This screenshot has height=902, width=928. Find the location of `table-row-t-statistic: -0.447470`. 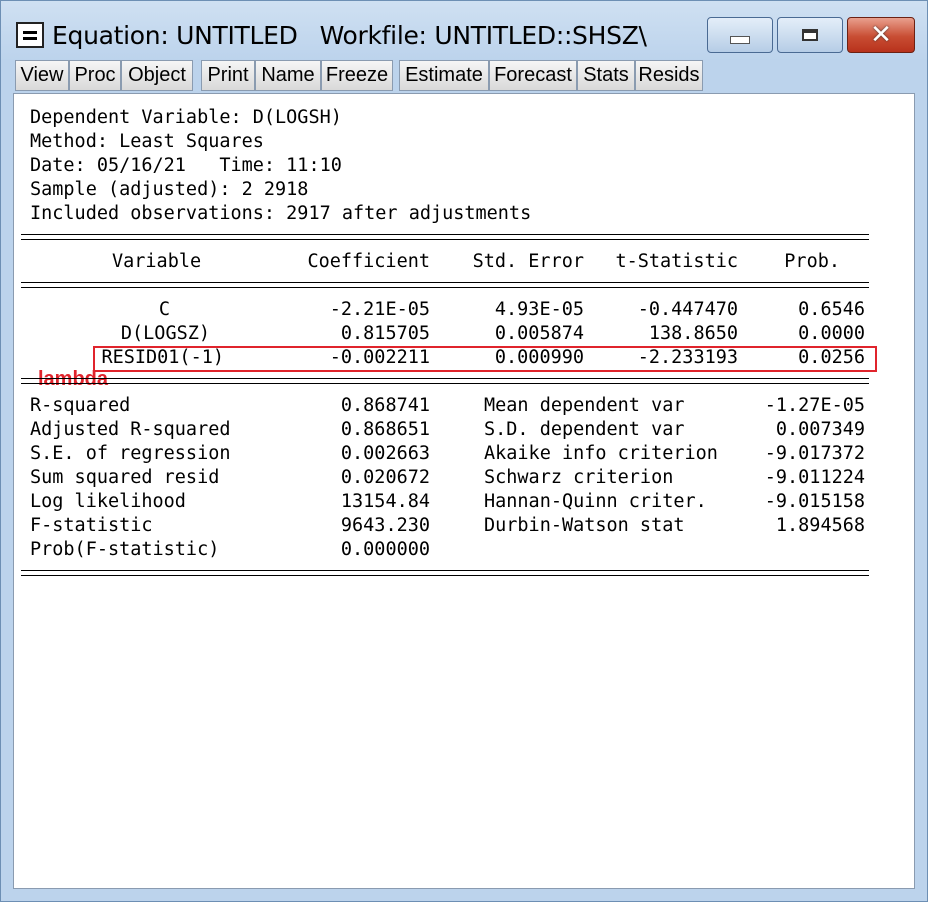

table-row-t-statistic: -0.447470 is located at coordinates (687, 309).